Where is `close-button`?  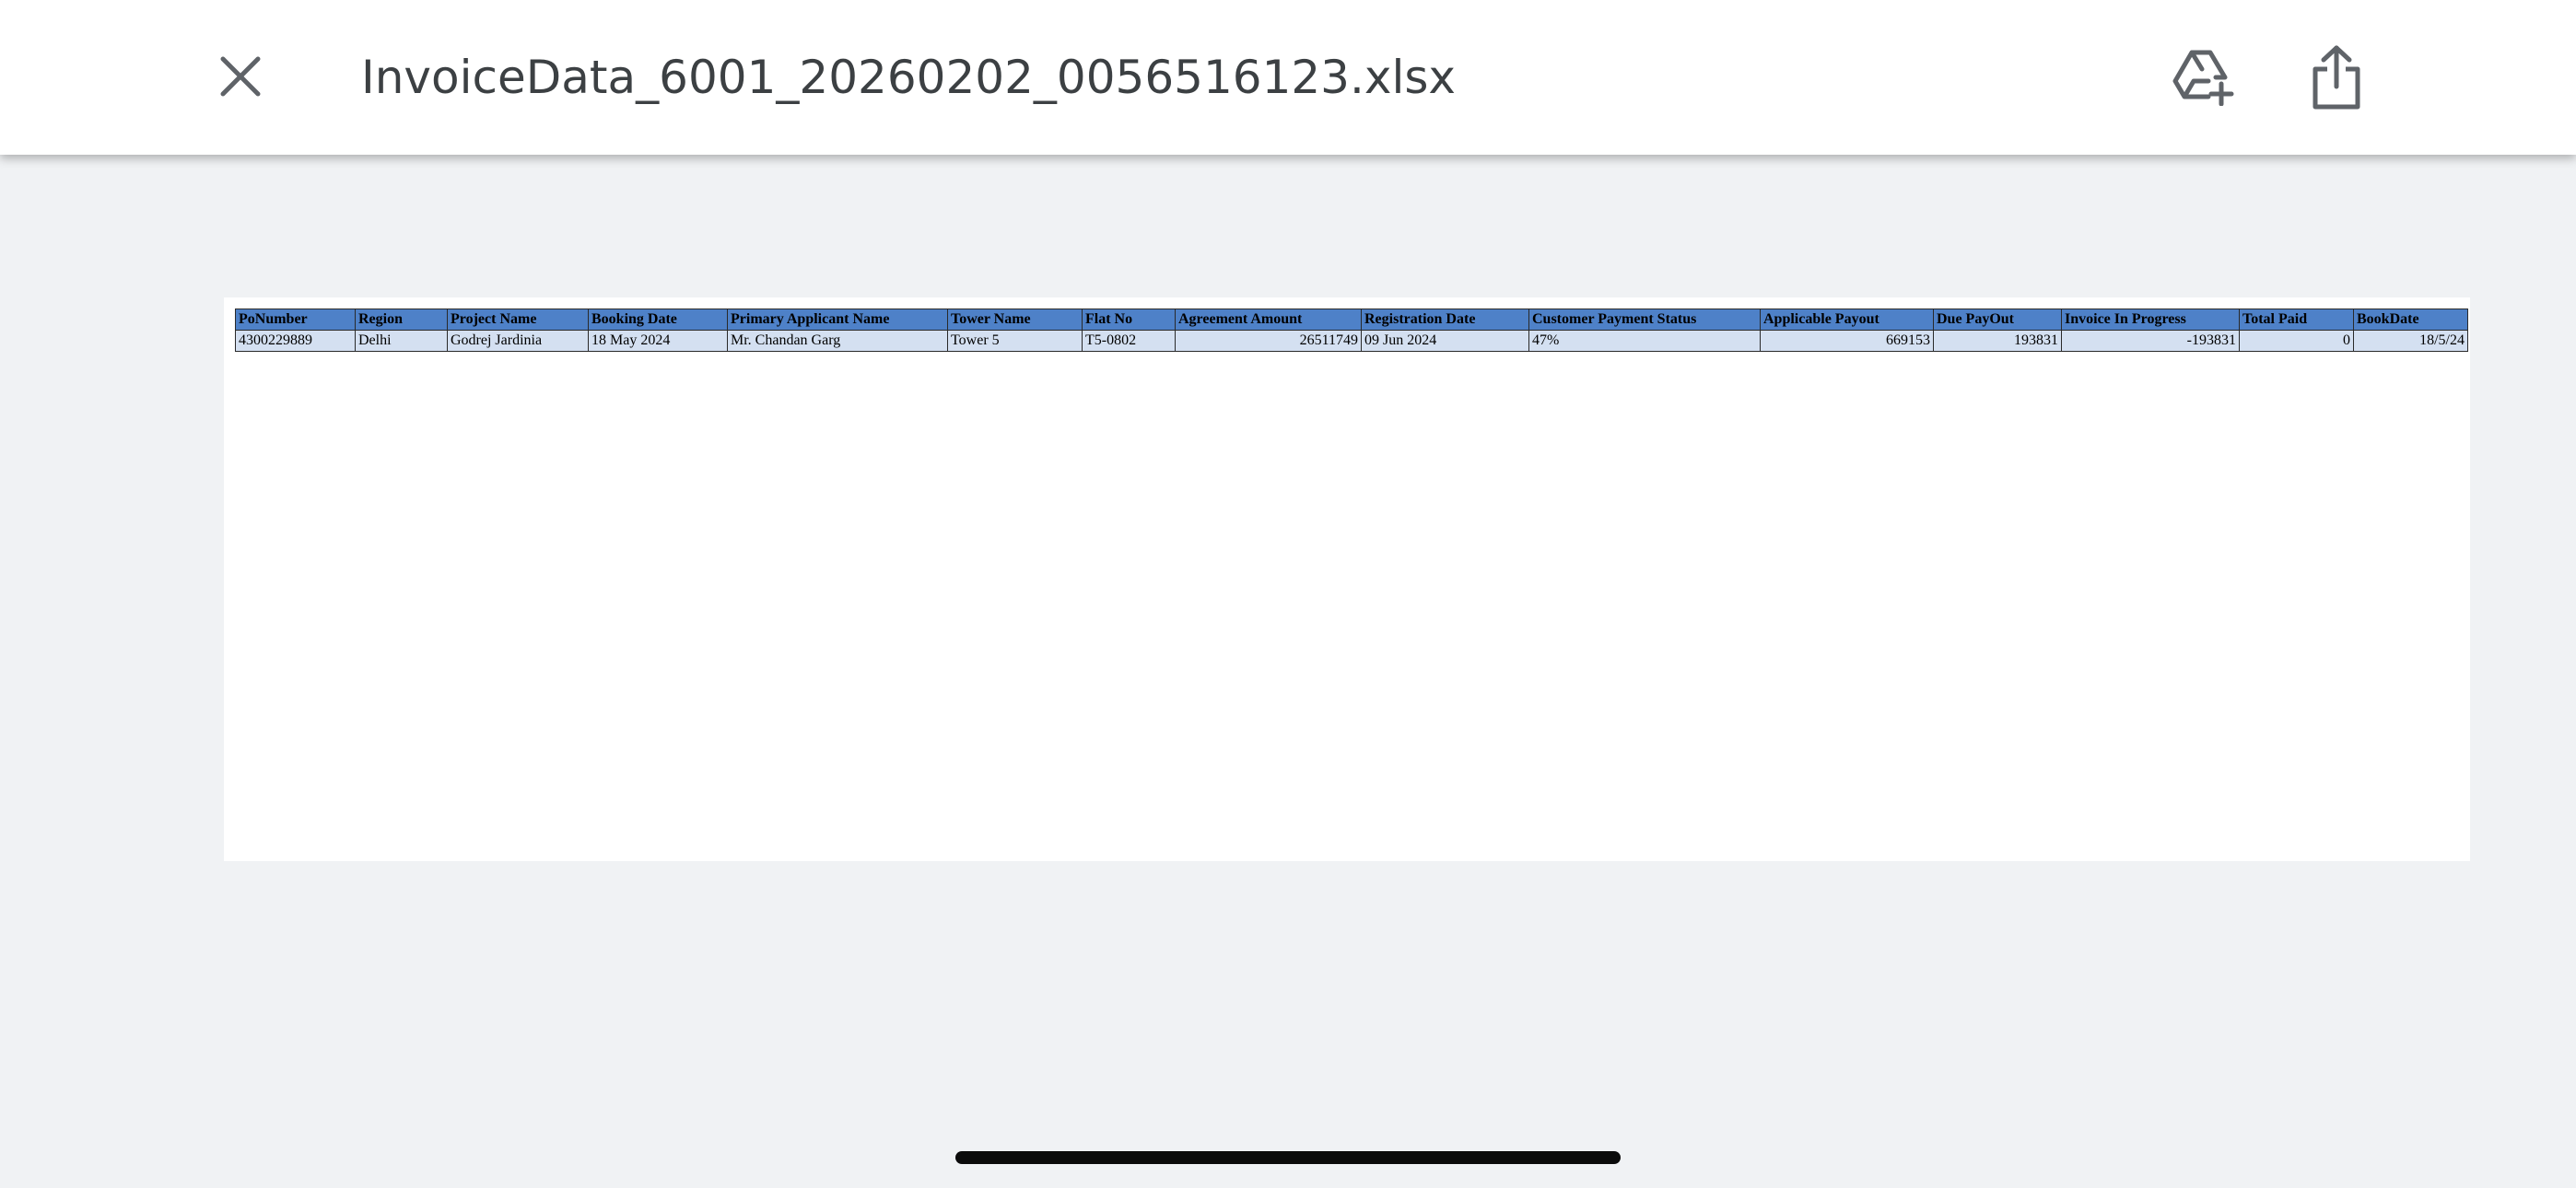 close-button is located at coordinates (240, 76).